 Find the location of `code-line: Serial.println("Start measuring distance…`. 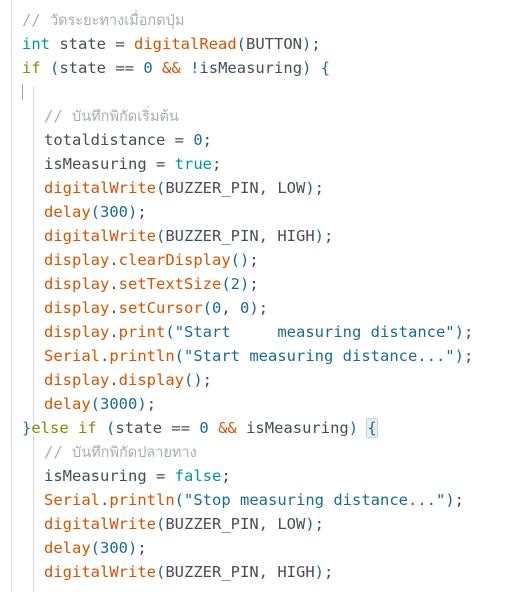

code-line: Serial.println("Start measuring distance… is located at coordinates (257, 356).